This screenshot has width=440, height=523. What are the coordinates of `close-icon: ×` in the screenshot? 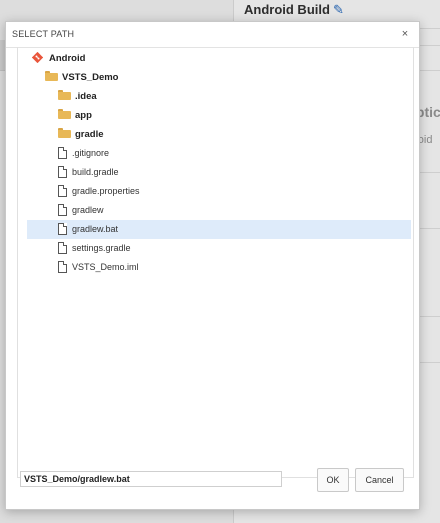 It's located at (405, 34).